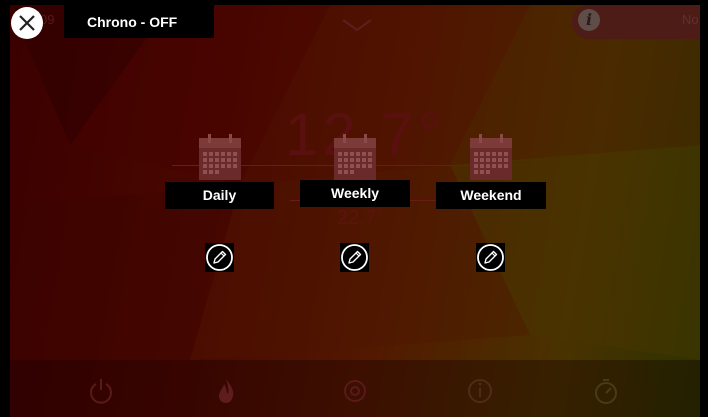 The width and height of the screenshot is (708, 417). Describe the element at coordinates (219, 195) in the screenshot. I see `mode-daily-label: Daily` at that location.